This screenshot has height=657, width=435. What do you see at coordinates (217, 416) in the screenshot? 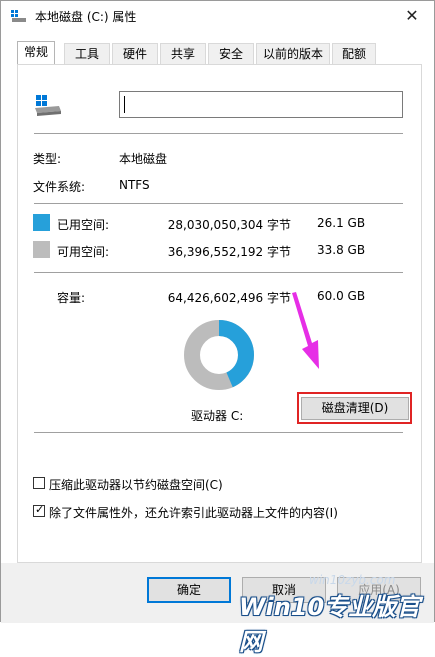
I see `drive-label: 驱动器 C:` at bounding box center [217, 416].